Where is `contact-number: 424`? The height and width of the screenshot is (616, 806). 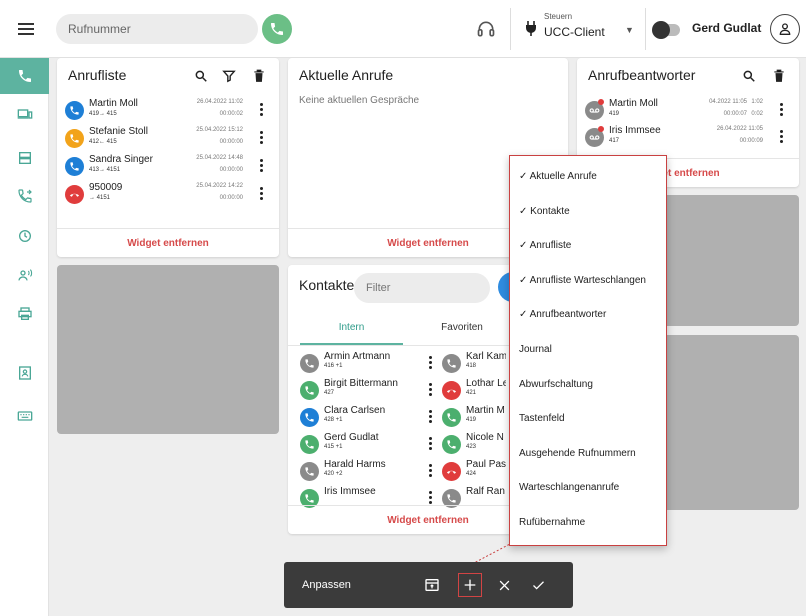
contact-number: 424 is located at coordinates (471, 474).